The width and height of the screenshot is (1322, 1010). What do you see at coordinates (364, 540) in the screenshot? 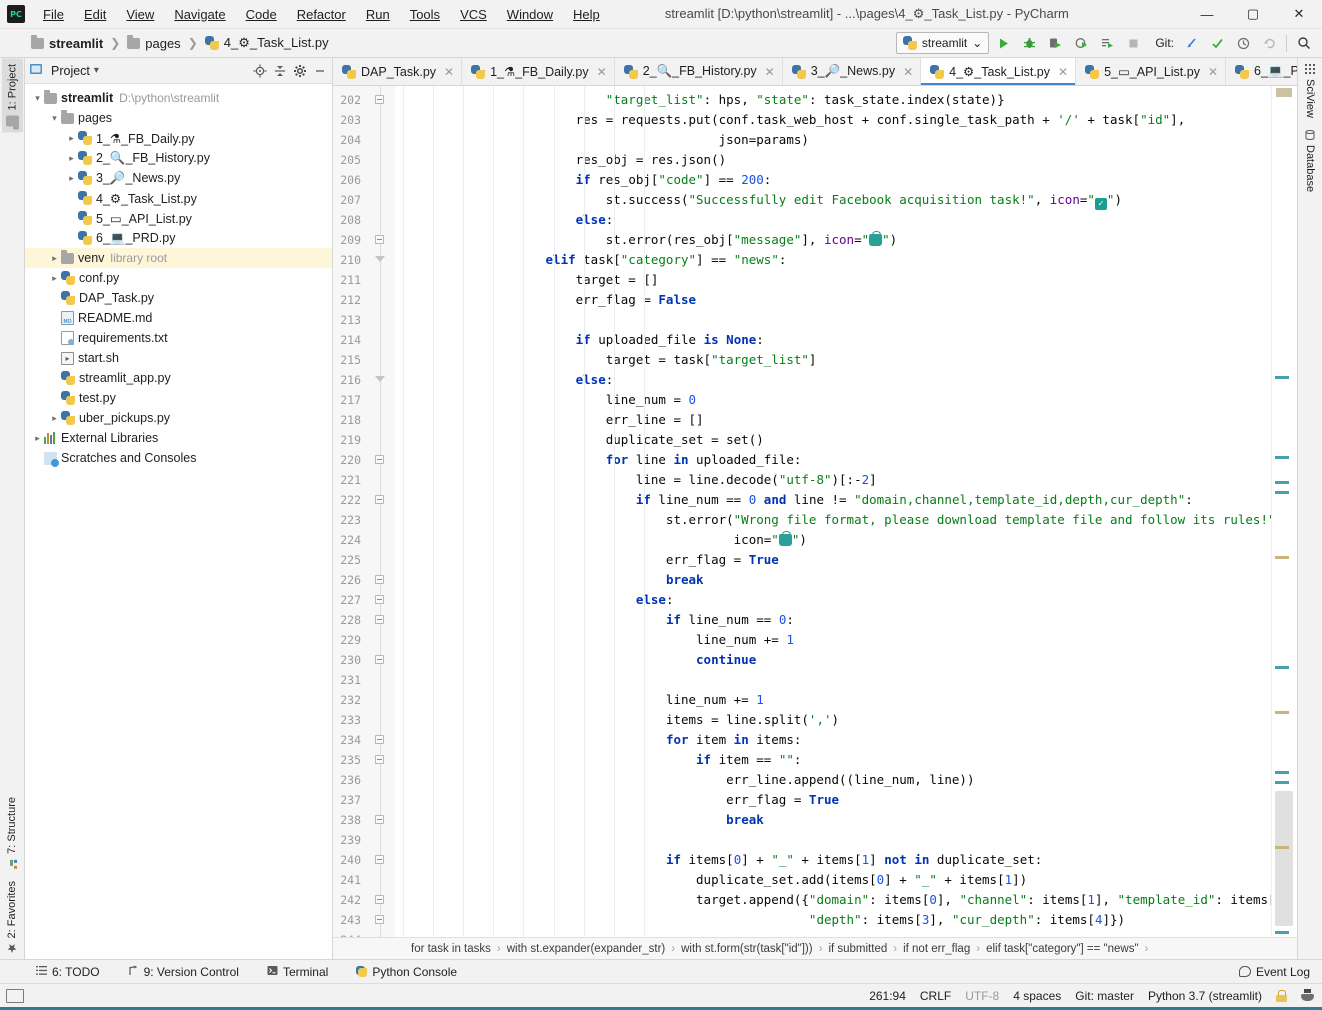
I see `line-number: 224` at bounding box center [364, 540].